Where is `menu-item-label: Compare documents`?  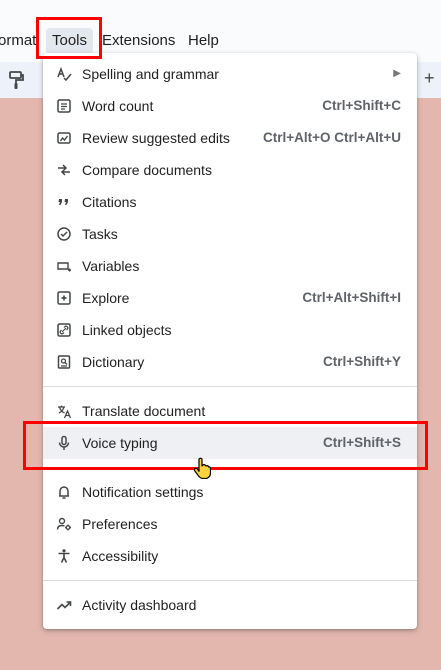
menu-item-label: Compare documents is located at coordinates (147, 170).